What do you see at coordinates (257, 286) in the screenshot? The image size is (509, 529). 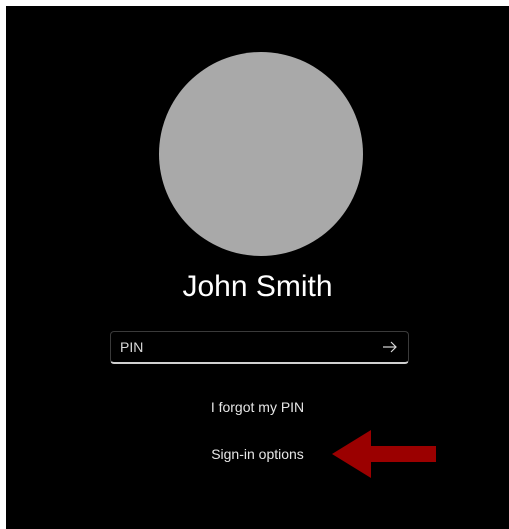 I see `user-name: John Smith` at bounding box center [257, 286].